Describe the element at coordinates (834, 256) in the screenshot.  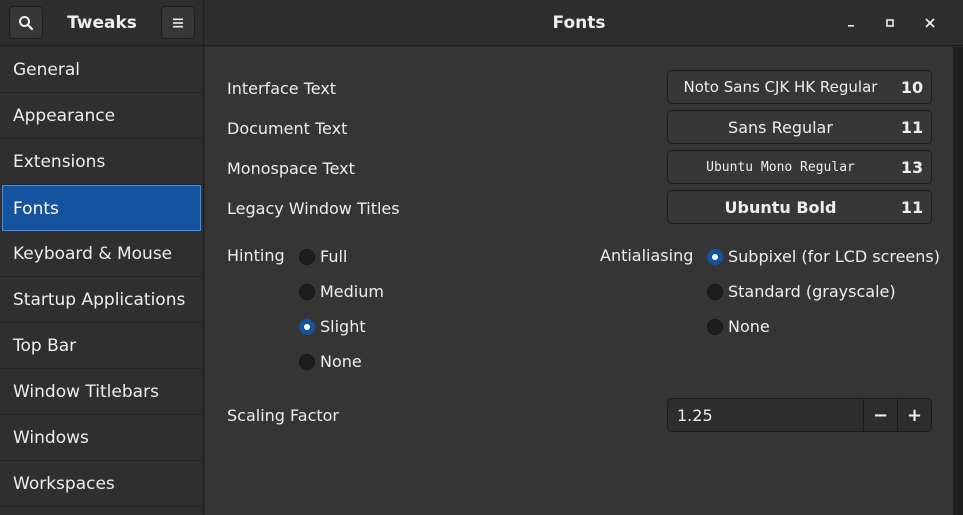
I see `antialiasing-subpixel-label: Subpixel (for LCD screens)` at that location.